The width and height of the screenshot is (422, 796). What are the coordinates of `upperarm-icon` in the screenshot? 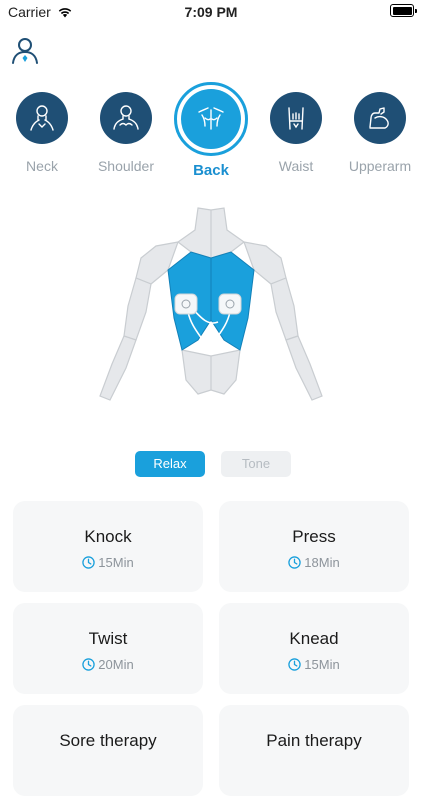 It's located at (380, 118).